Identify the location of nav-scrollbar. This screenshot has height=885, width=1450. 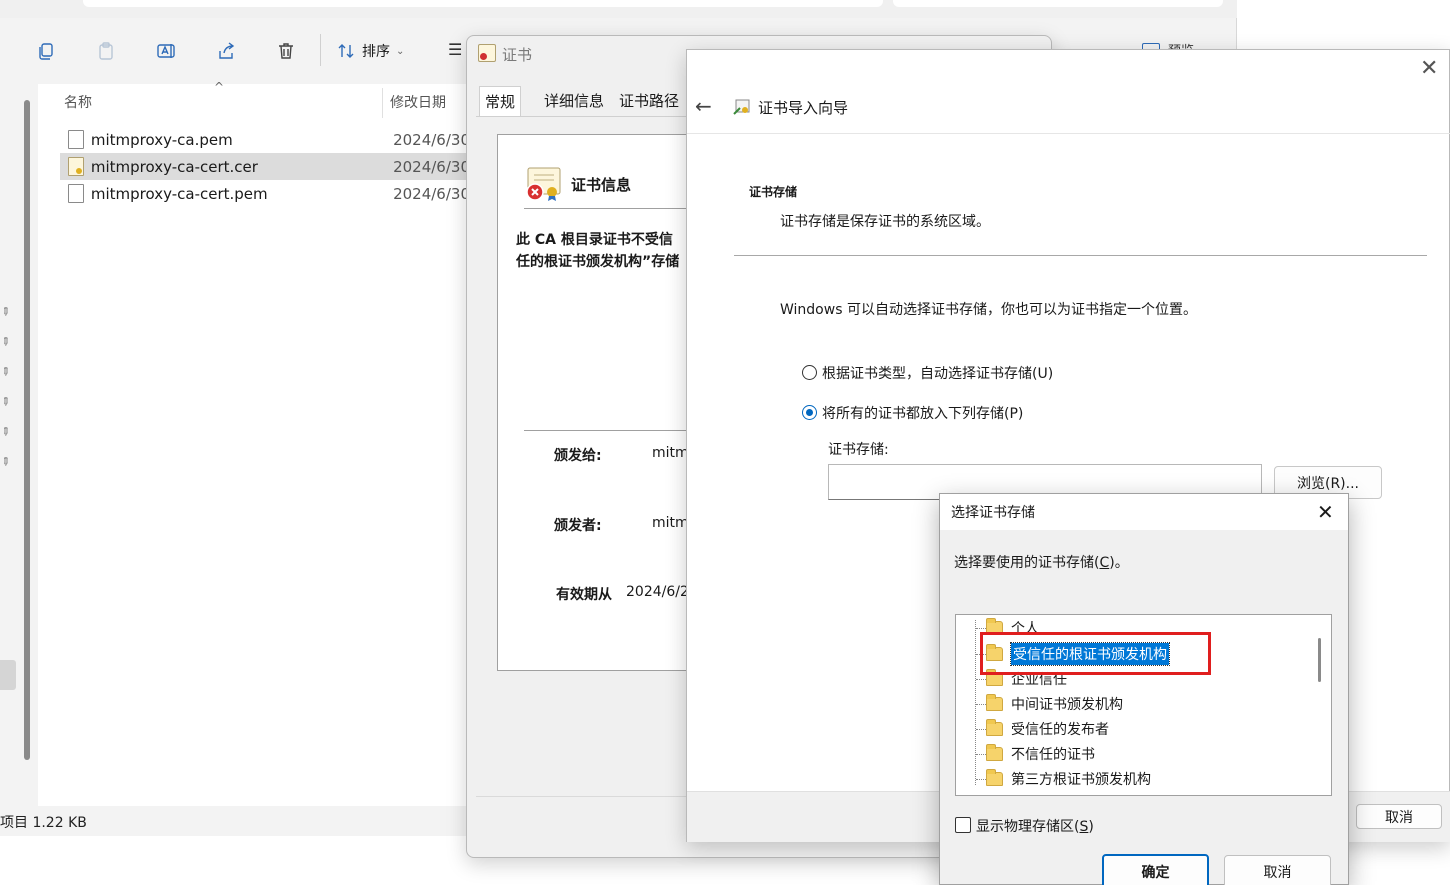
(27, 430).